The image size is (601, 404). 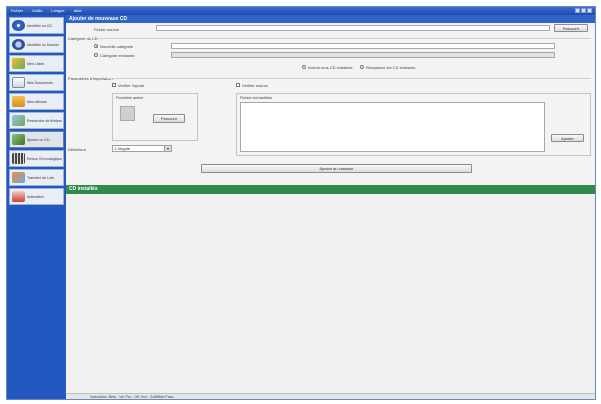 What do you see at coordinates (301, 11) in the screenshot?
I see `title-bar: Fichier Outils Langue Aide` at bounding box center [301, 11].